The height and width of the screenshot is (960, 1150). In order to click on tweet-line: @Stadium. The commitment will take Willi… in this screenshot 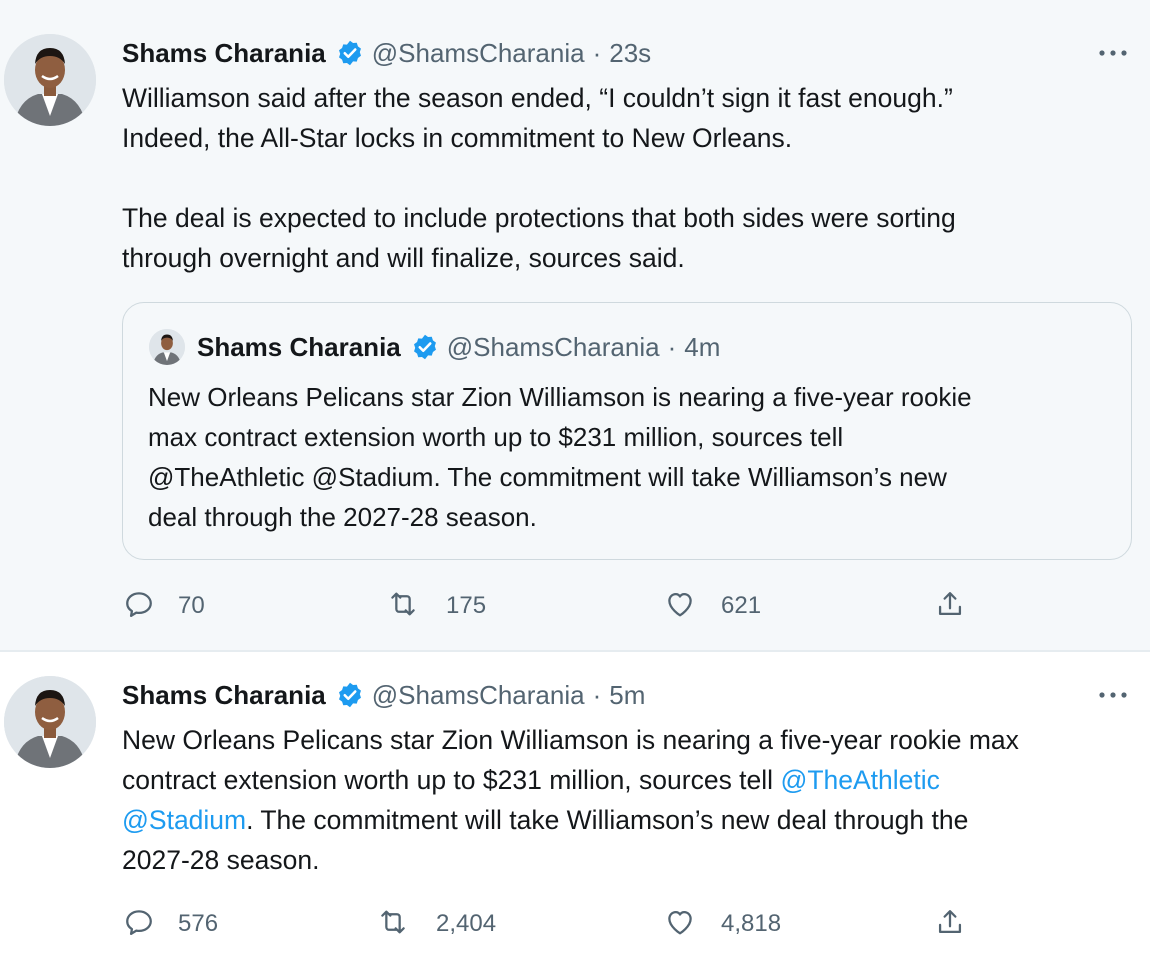, I will do `click(627, 820)`.